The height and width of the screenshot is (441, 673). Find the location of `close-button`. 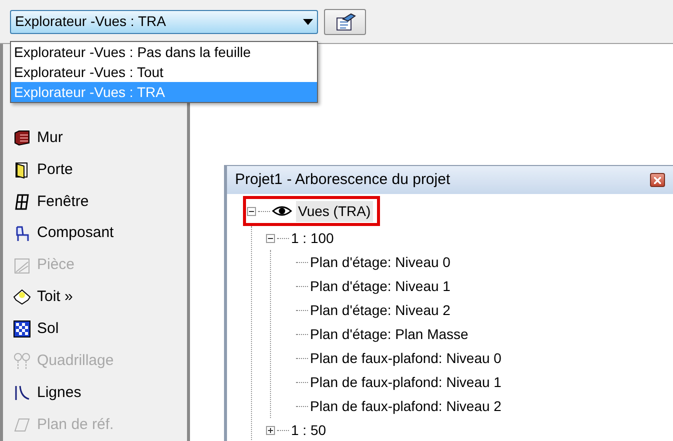

close-button is located at coordinates (657, 180).